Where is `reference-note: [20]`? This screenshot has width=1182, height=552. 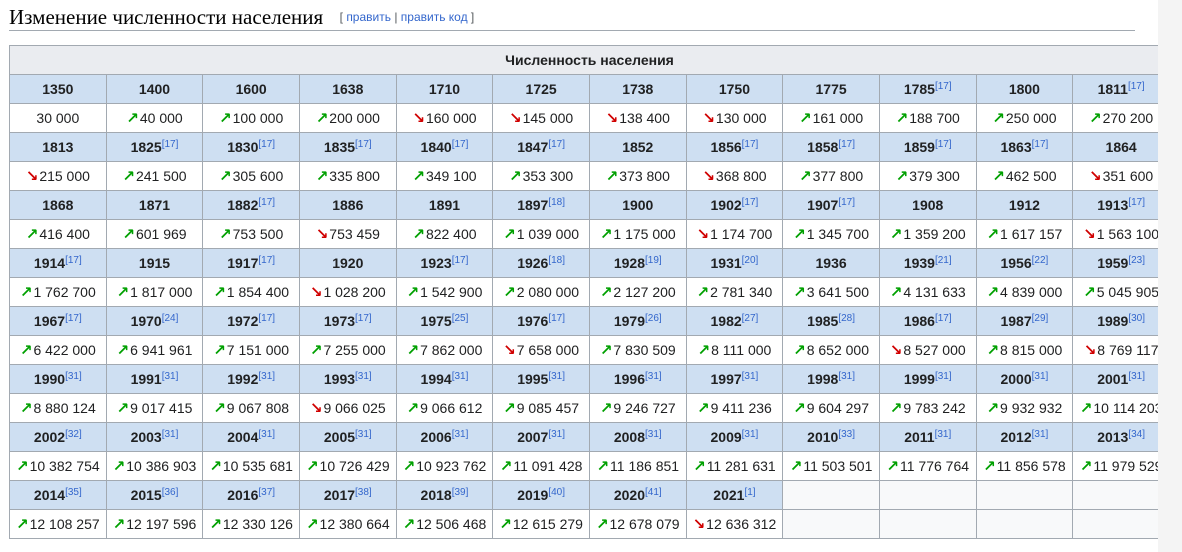 reference-note: [20] is located at coordinates (750, 260).